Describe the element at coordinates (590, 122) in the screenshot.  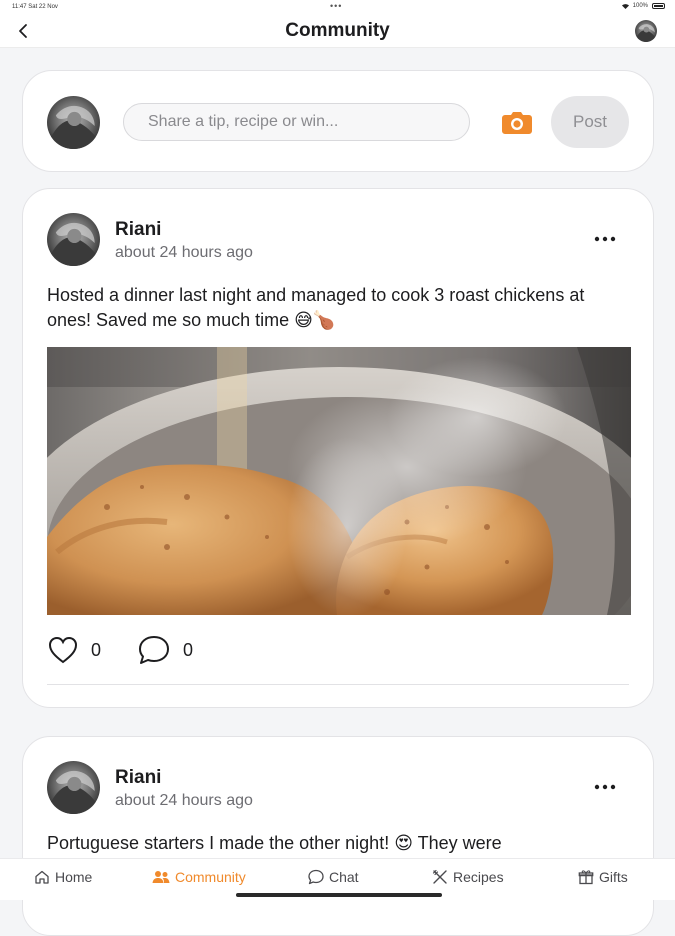
I see `post-button: Post` at that location.